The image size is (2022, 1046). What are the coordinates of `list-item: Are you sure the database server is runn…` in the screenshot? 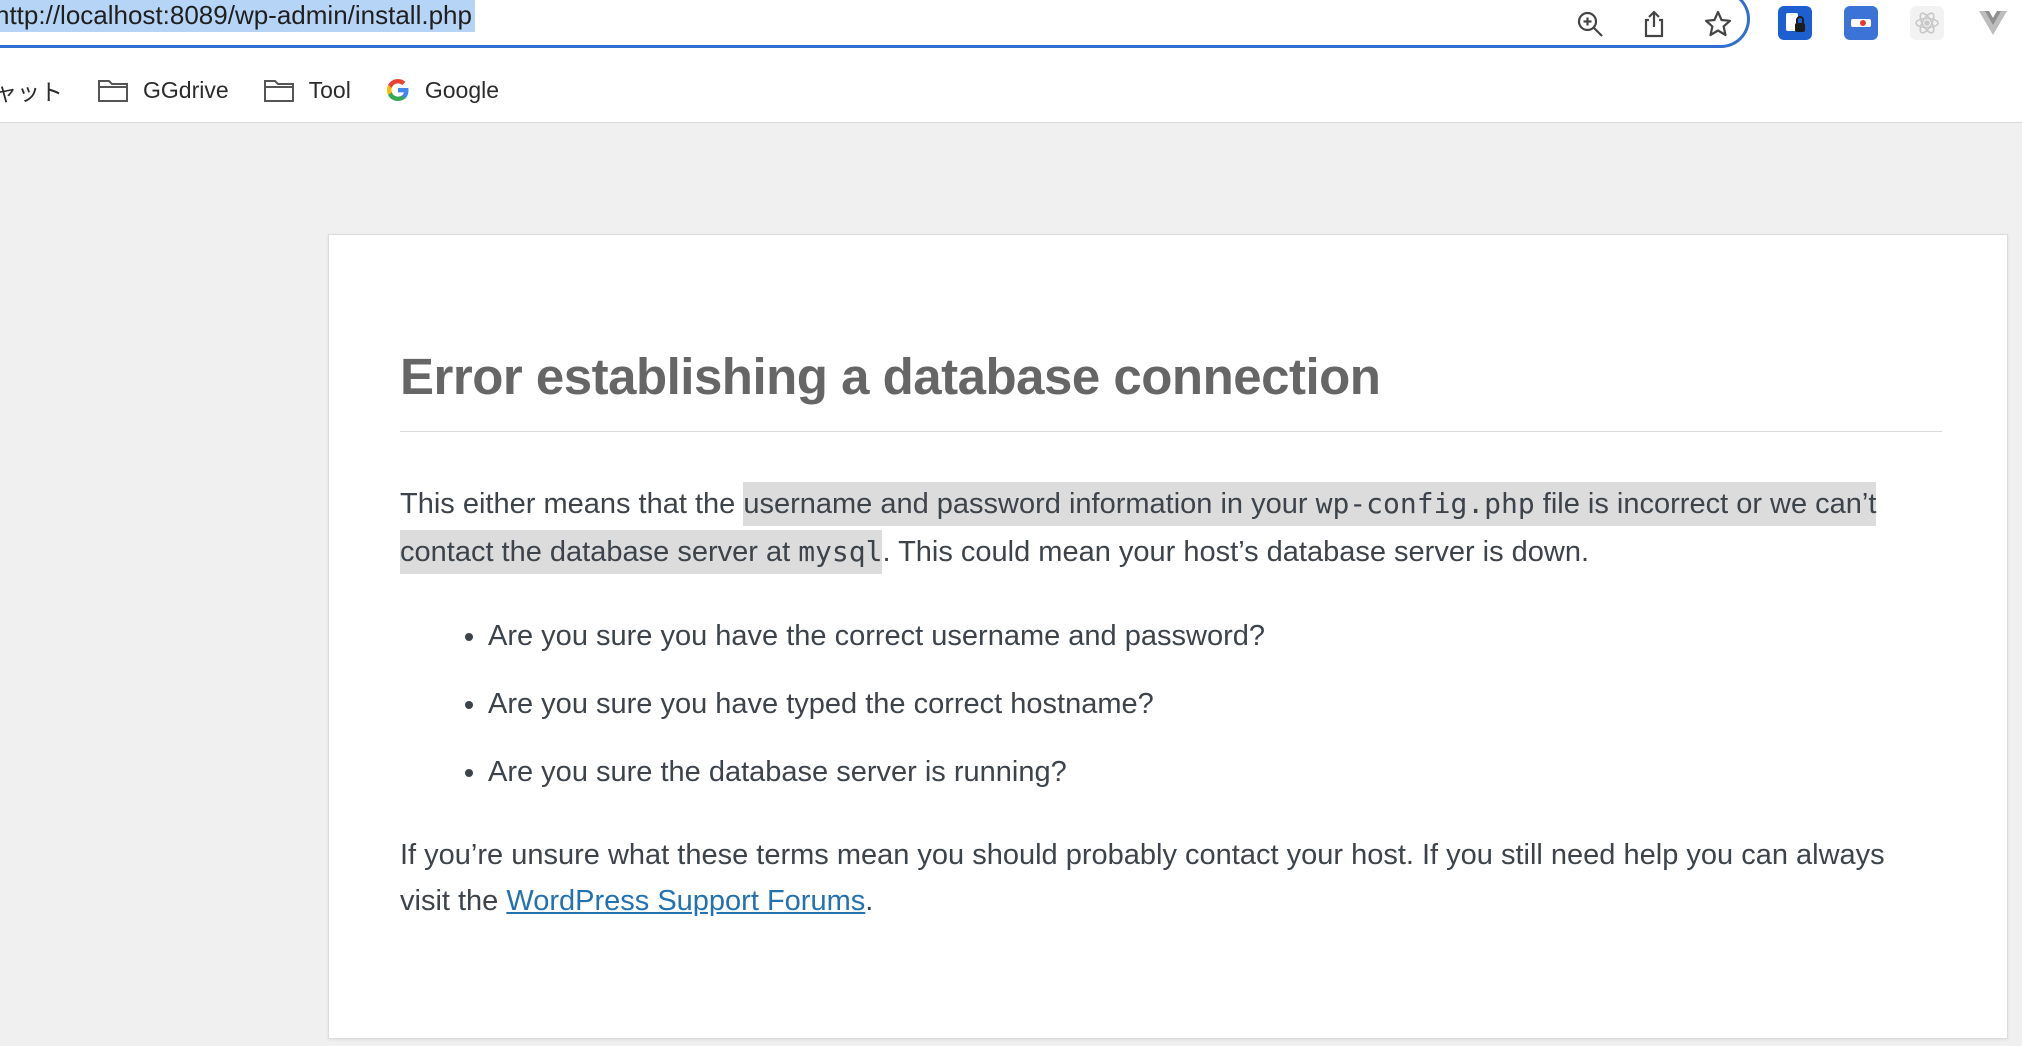 It's located at (1215, 772).